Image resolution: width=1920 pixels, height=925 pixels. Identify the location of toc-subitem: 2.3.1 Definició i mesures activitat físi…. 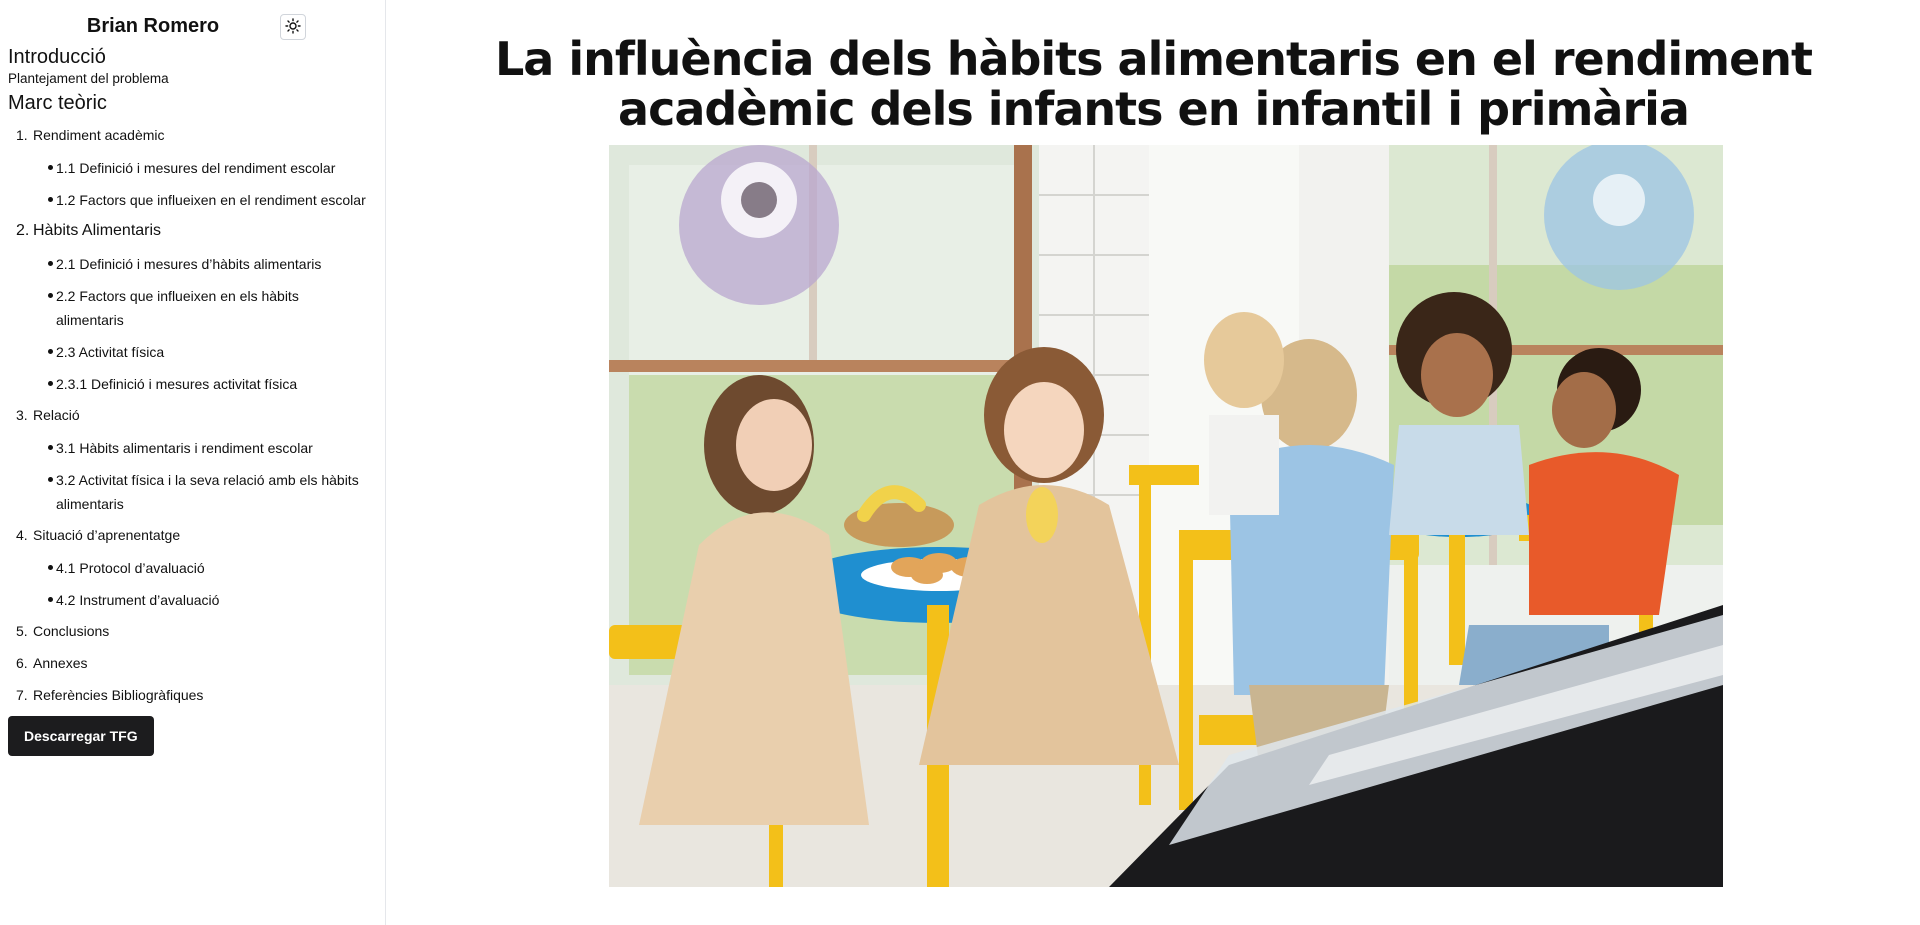
(196, 384).